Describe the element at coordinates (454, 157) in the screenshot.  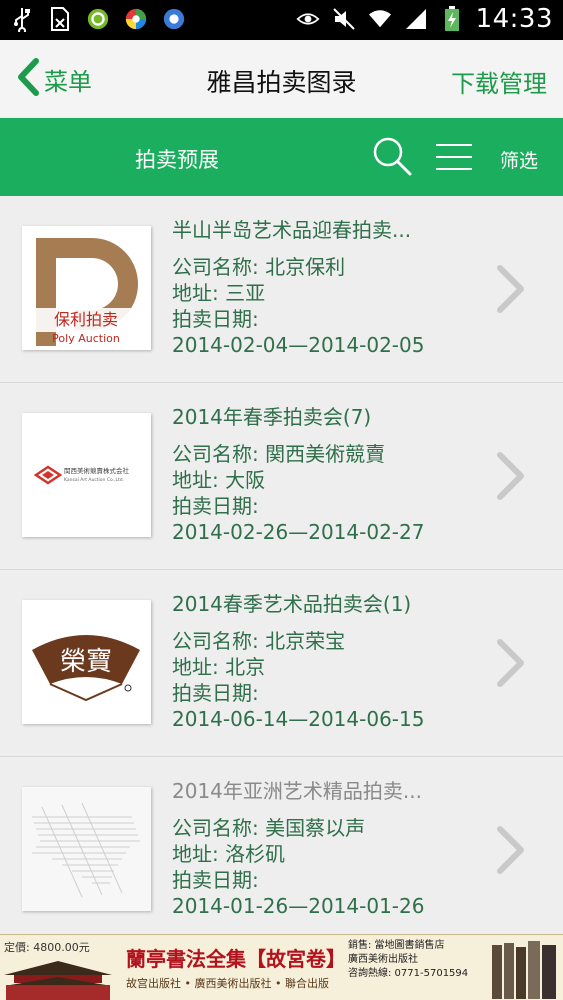
I see `list-menu-icon` at that location.